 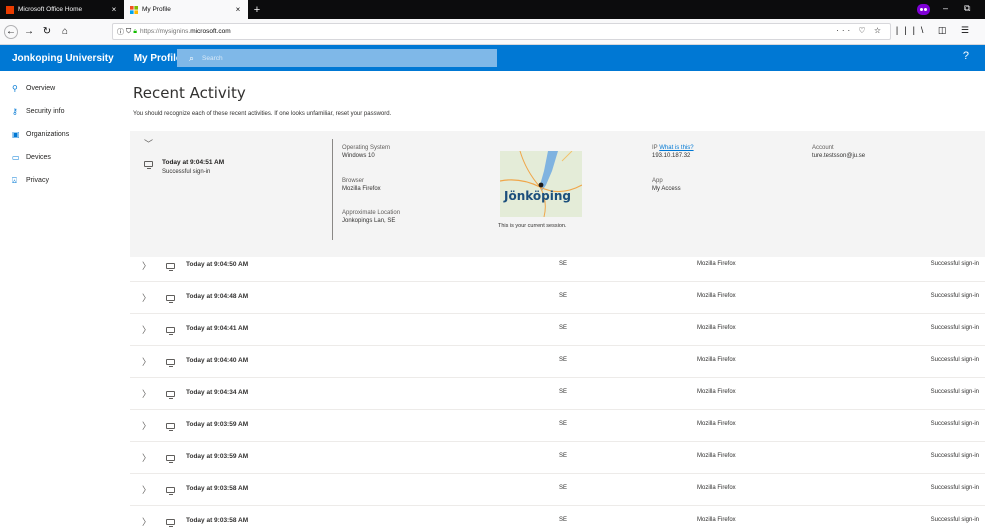 What do you see at coordinates (945, 8) in the screenshot?
I see `minimize-button: –` at bounding box center [945, 8].